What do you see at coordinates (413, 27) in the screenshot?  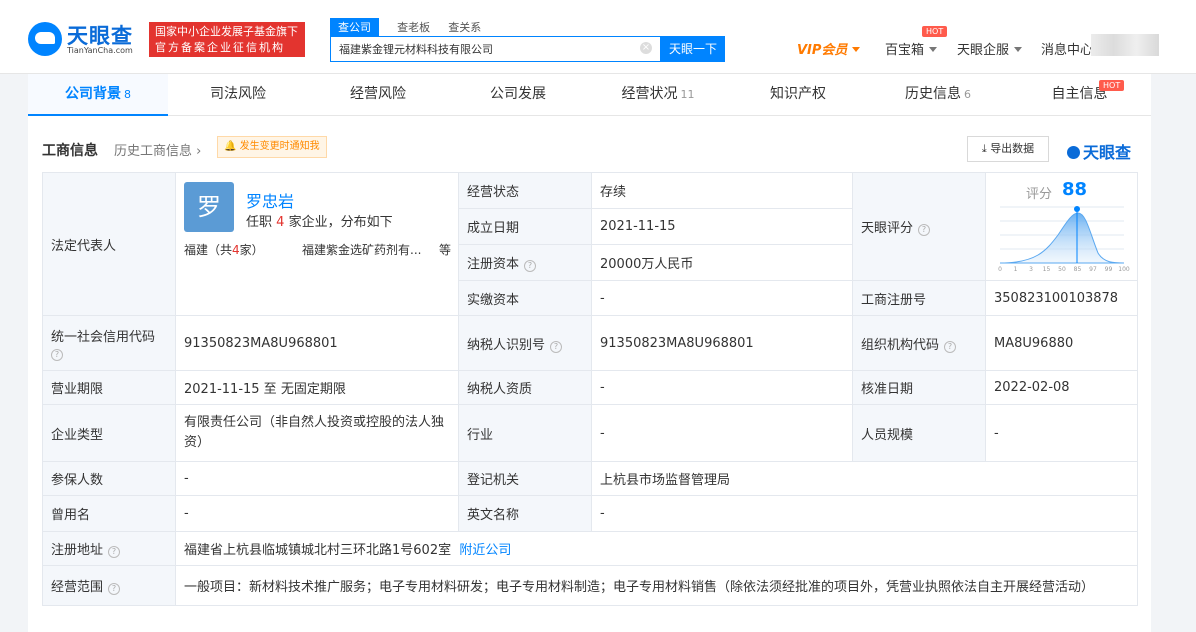 I see `search-tab-boss: 查老板` at bounding box center [413, 27].